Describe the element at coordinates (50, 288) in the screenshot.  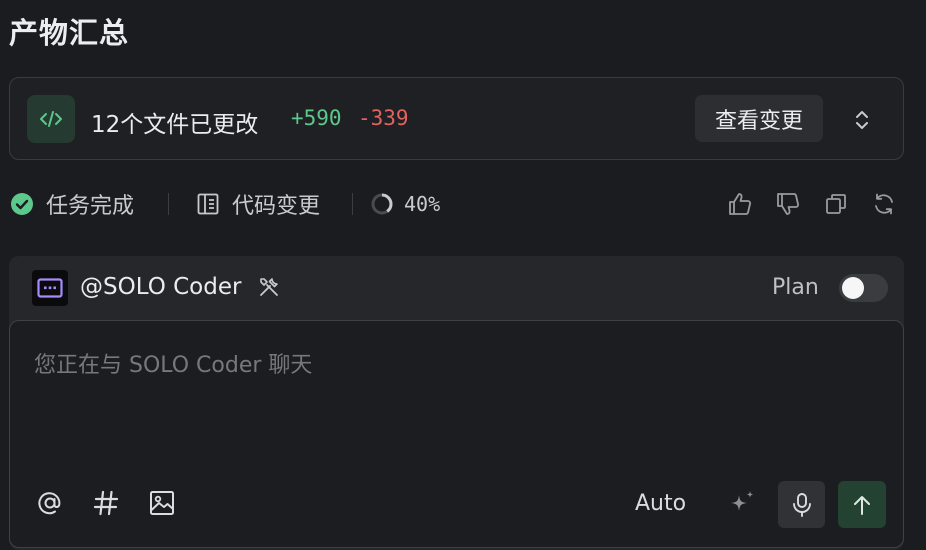
I see `robot-icon` at that location.